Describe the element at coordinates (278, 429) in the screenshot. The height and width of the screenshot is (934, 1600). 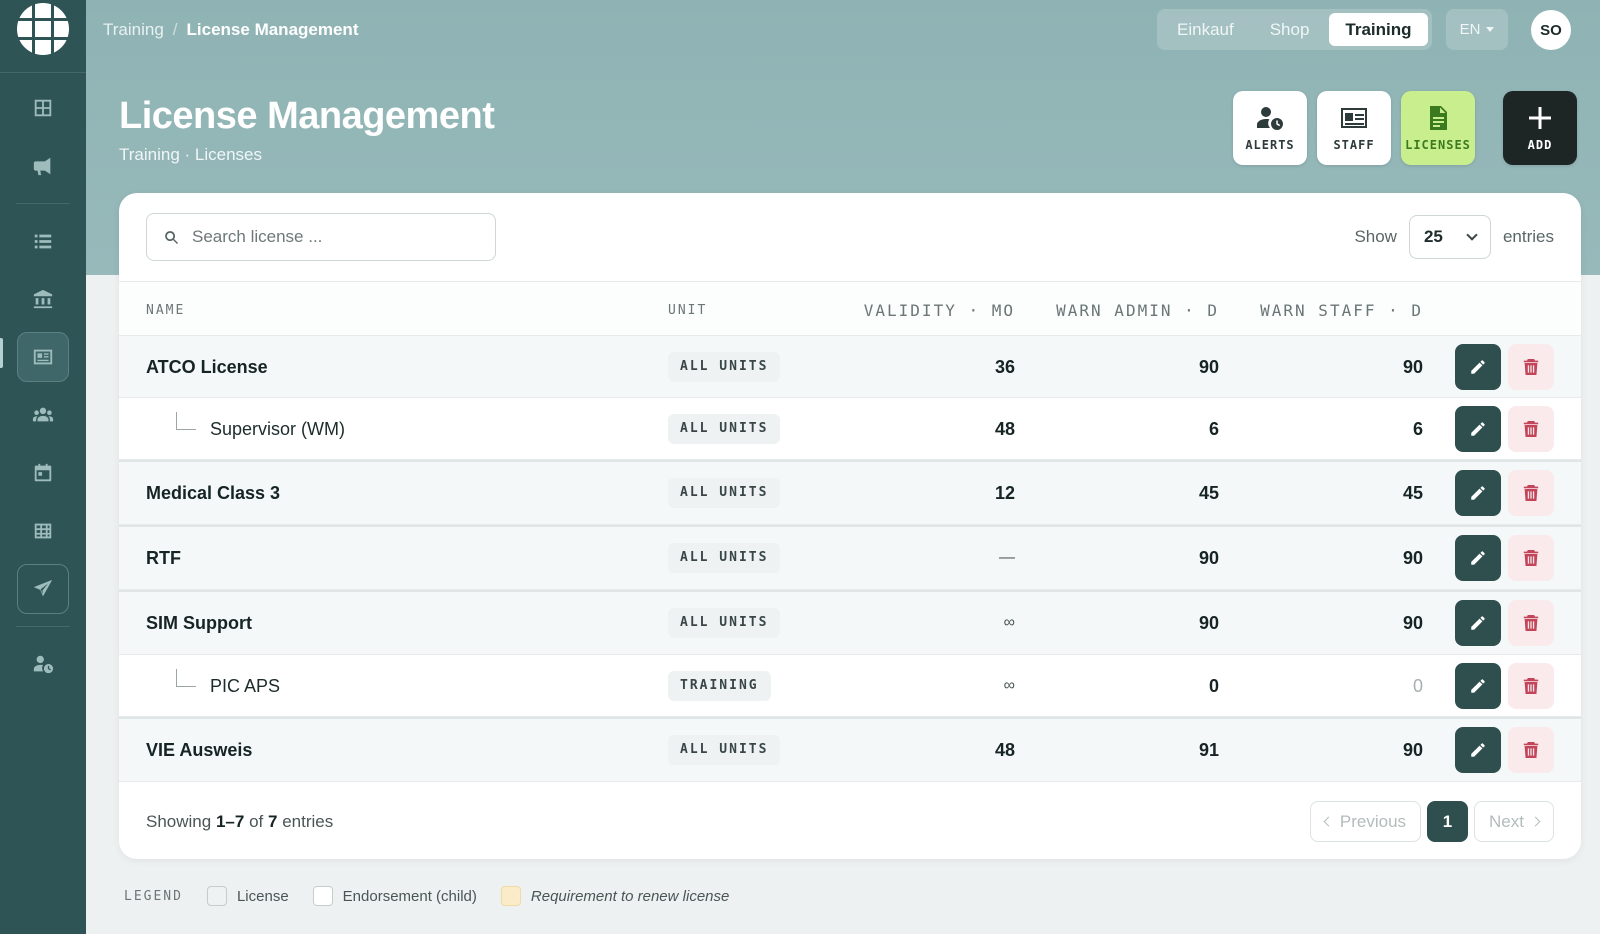
I see `license-name: Supervisor (WM)` at that location.